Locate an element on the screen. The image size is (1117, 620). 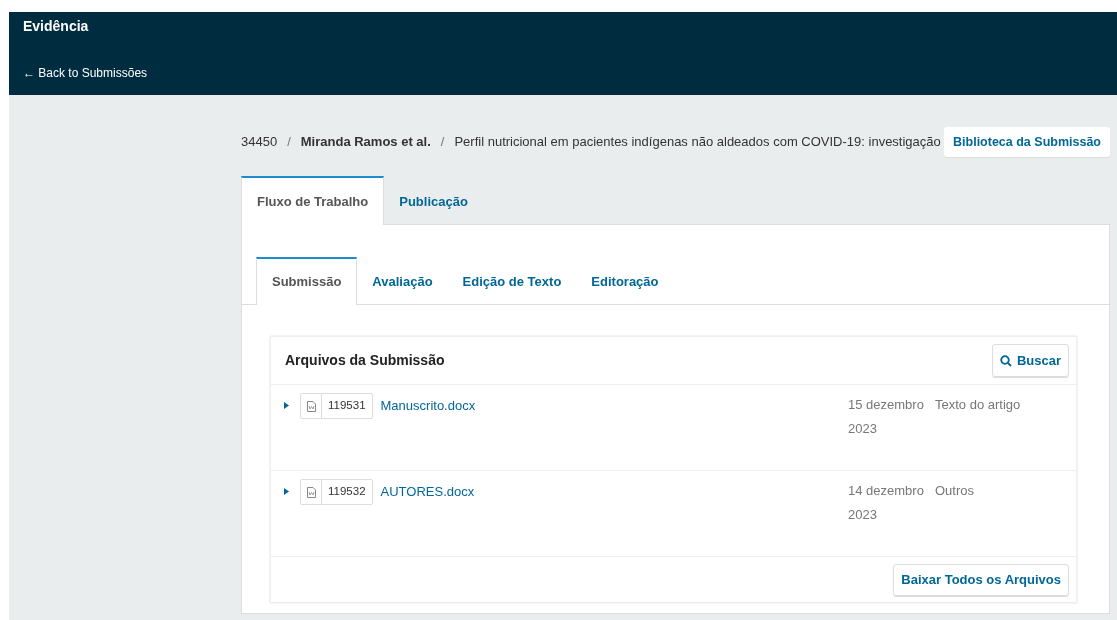
file-link: Manuscrito.docx is located at coordinates (614, 404).